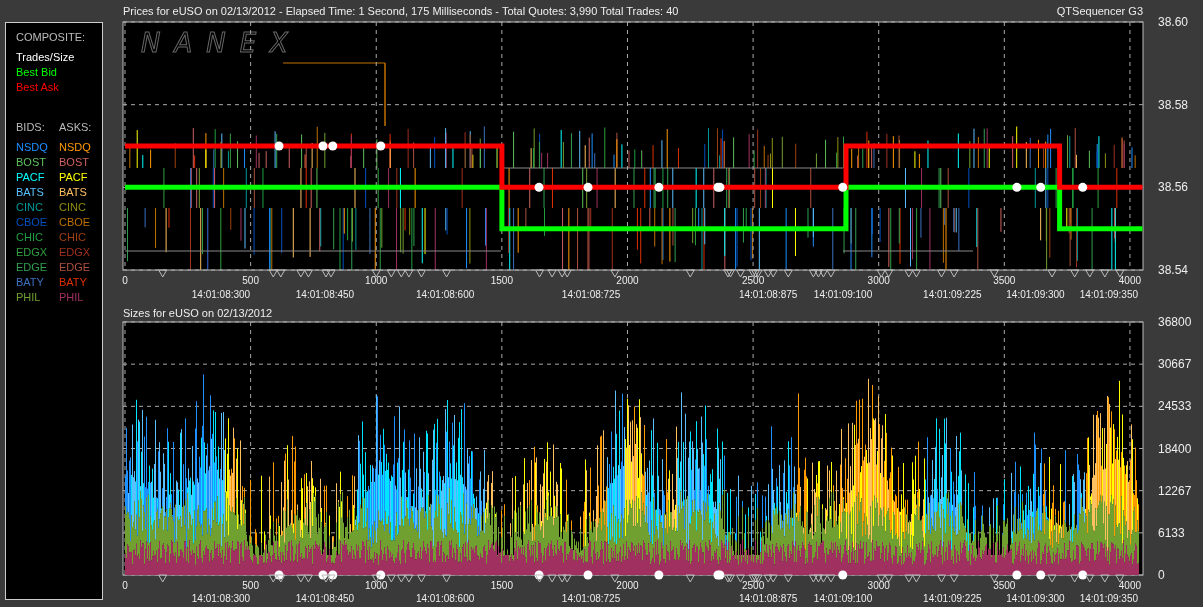  Describe the element at coordinates (1173, 104) in the screenshot. I see `axis-label: 38.58` at that location.